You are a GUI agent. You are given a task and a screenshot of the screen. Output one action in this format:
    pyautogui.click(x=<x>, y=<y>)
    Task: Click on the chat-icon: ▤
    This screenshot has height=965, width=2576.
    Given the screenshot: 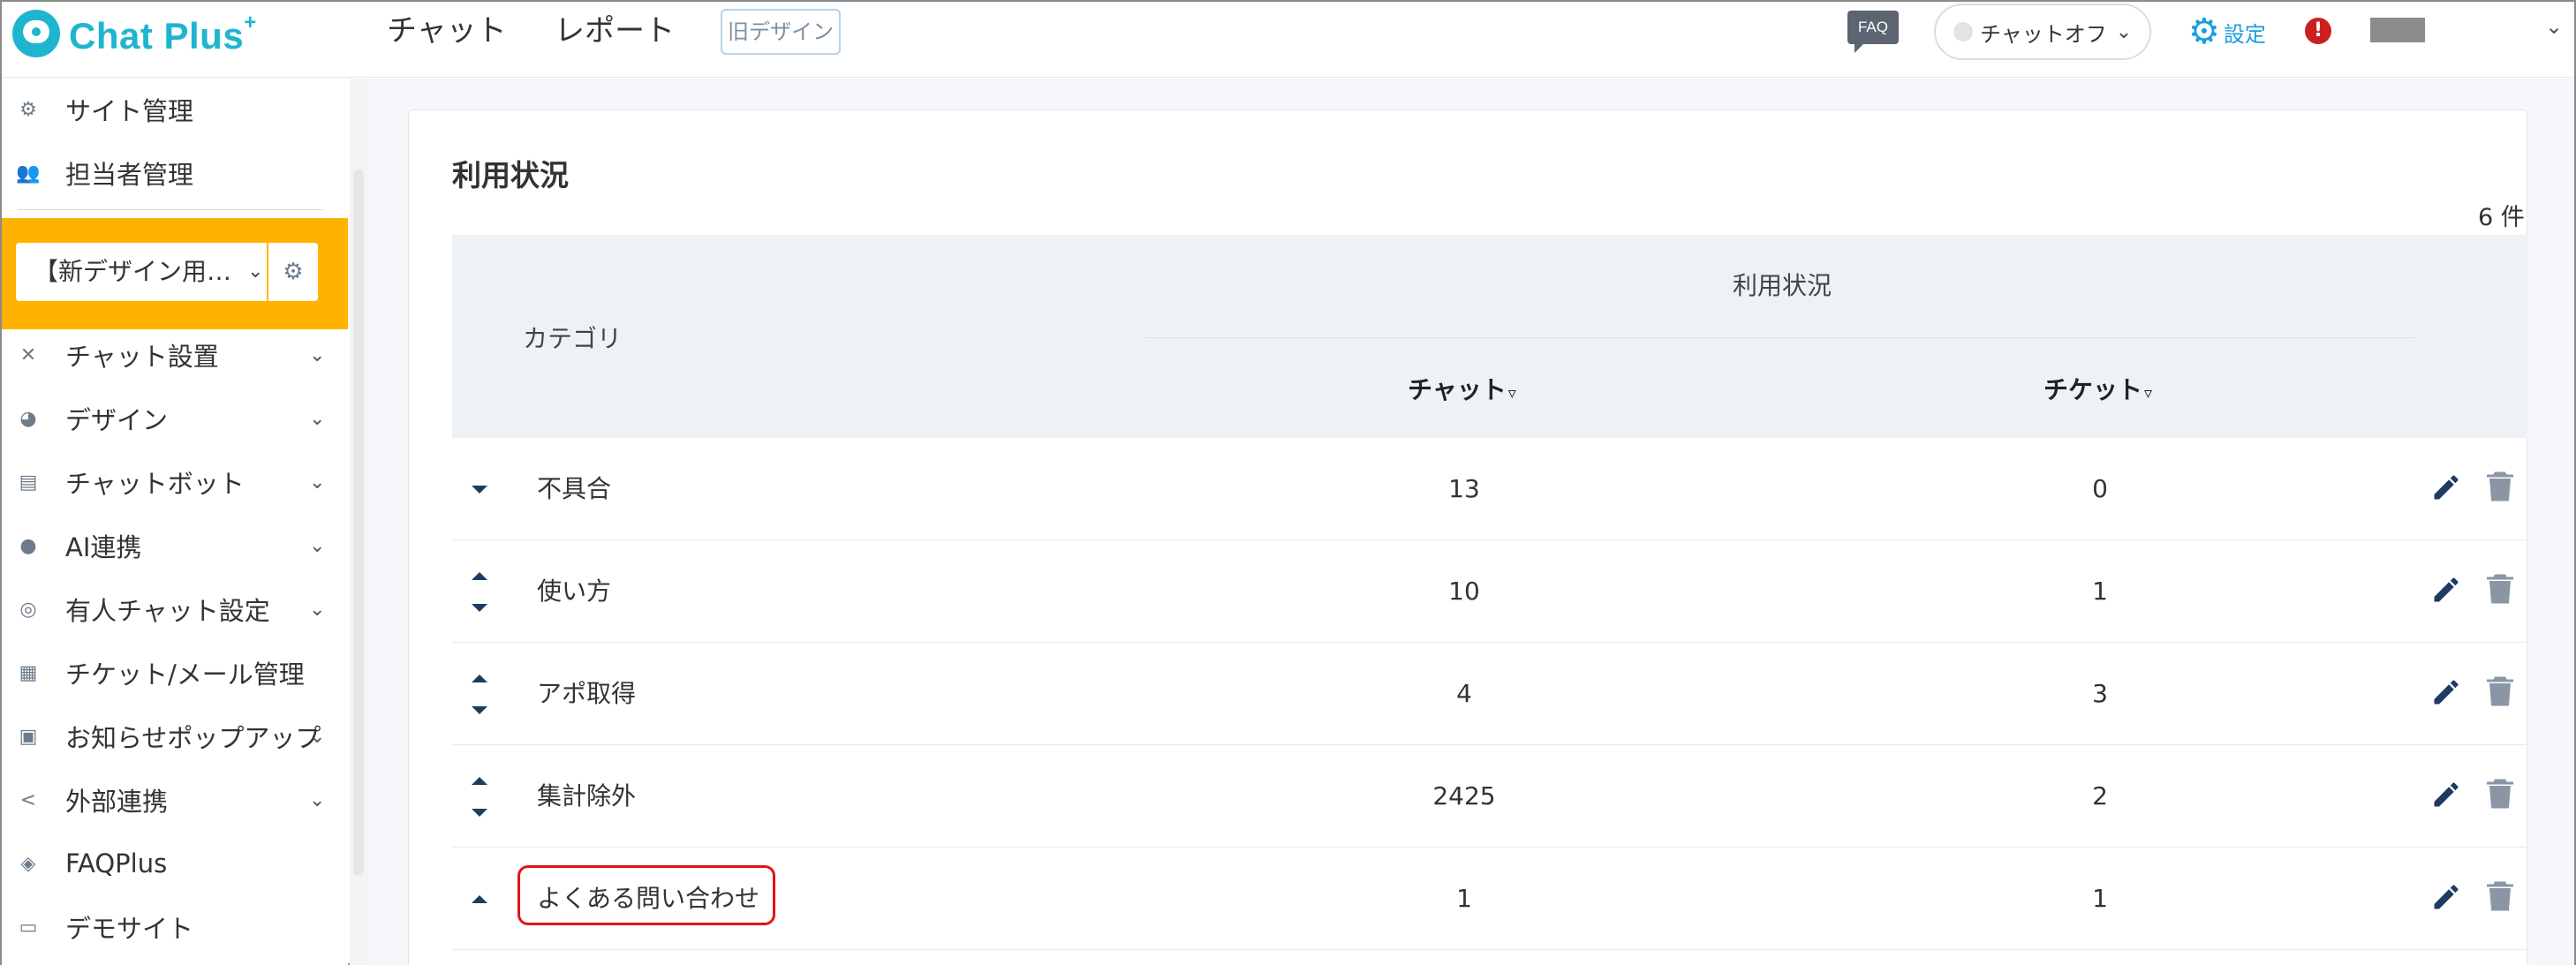 What is the action you would take?
    pyautogui.click(x=28, y=482)
    